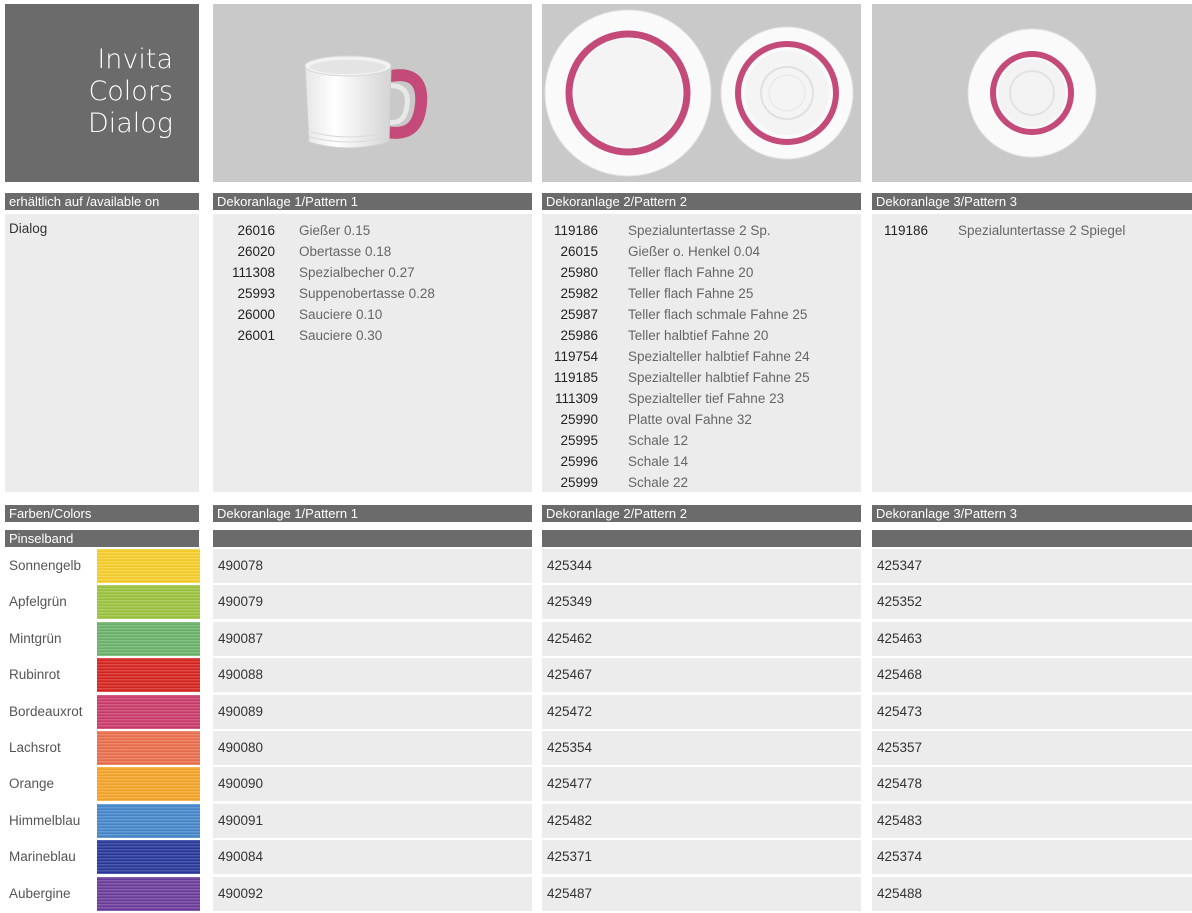 This screenshot has height=913, width=1192. I want to click on list-item: 26001 Sauciere 0.30, so click(310, 335).